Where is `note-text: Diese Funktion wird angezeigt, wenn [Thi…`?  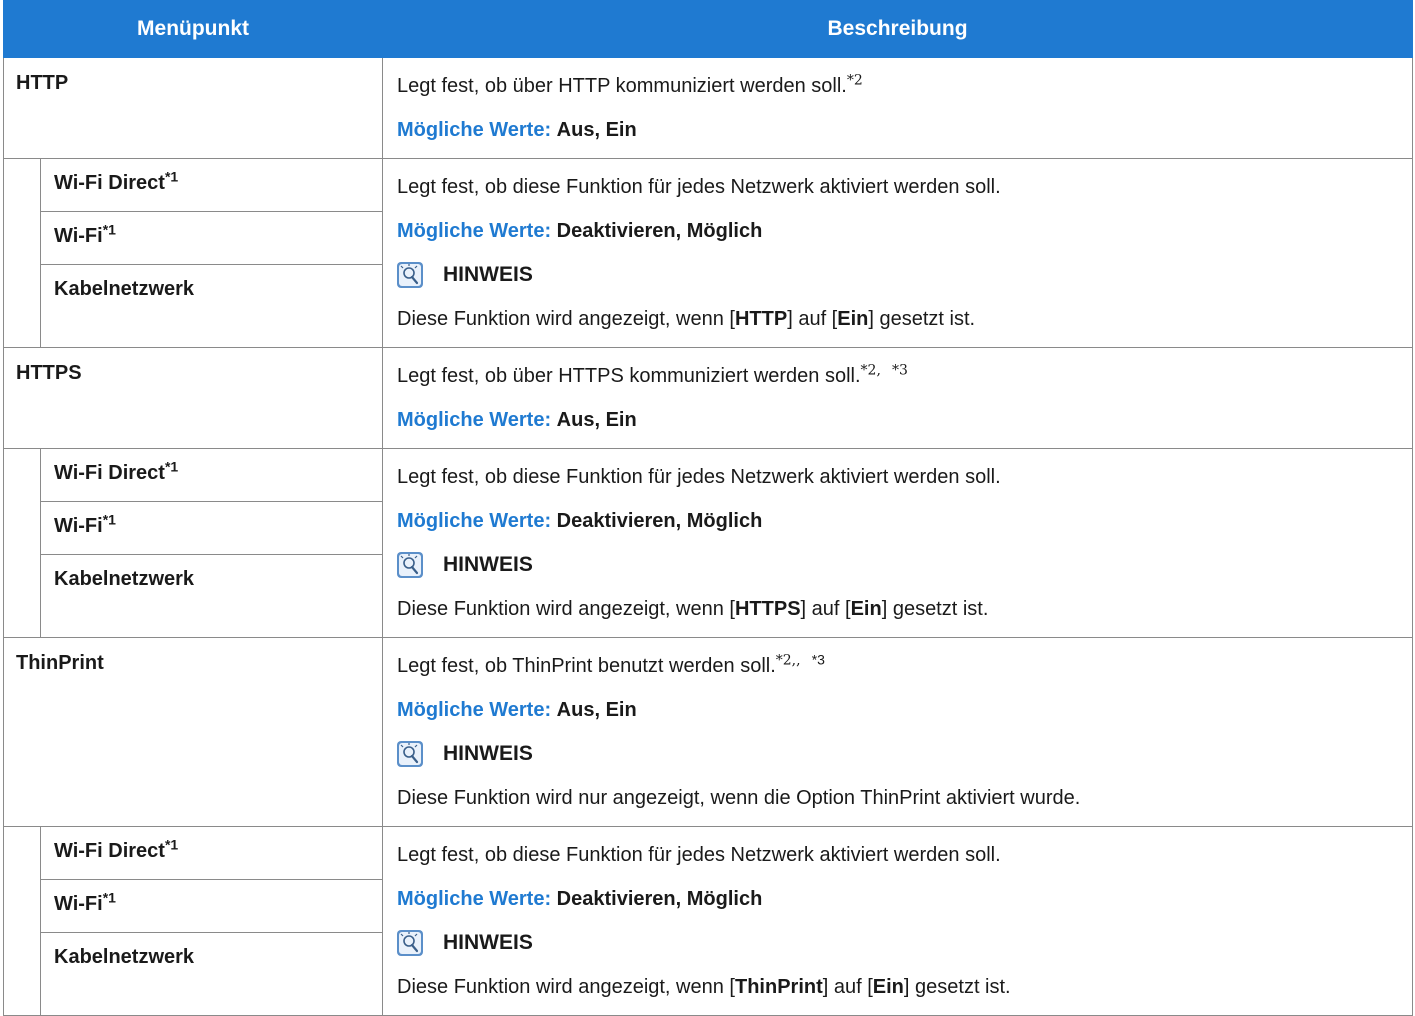 note-text: Diese Funktion wird angezeigt, wenn [Thi… is located at coordinates (704, 987).